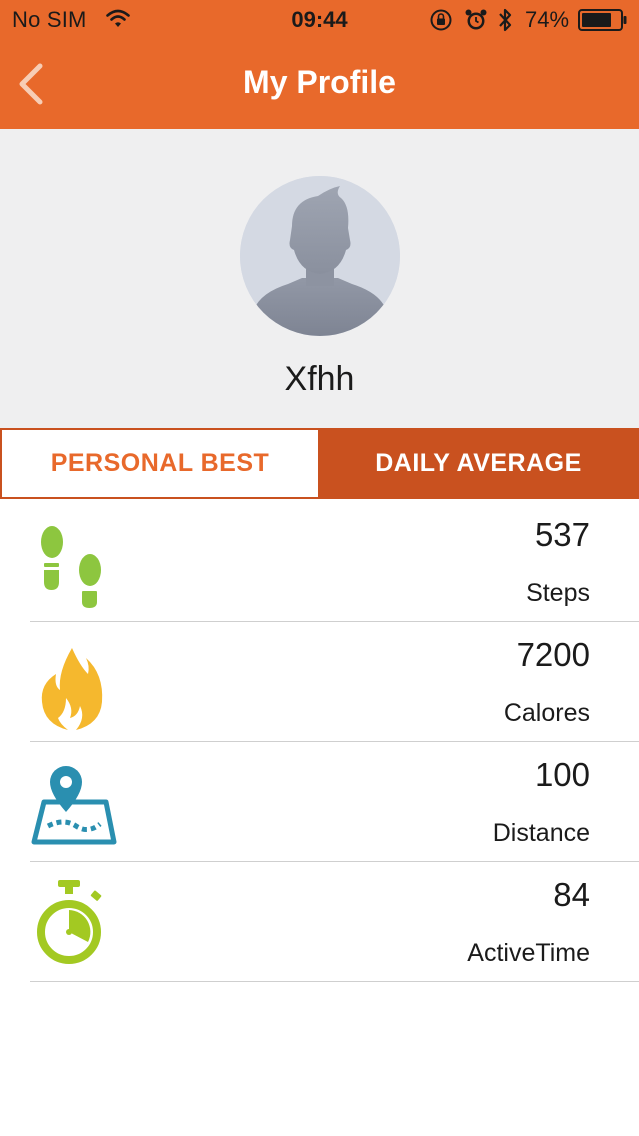 Image resolution: width=639 pixels, height=1136 pixels. I want to click on tab-personal-best: PERSONAL BEST, so click(159, 463).